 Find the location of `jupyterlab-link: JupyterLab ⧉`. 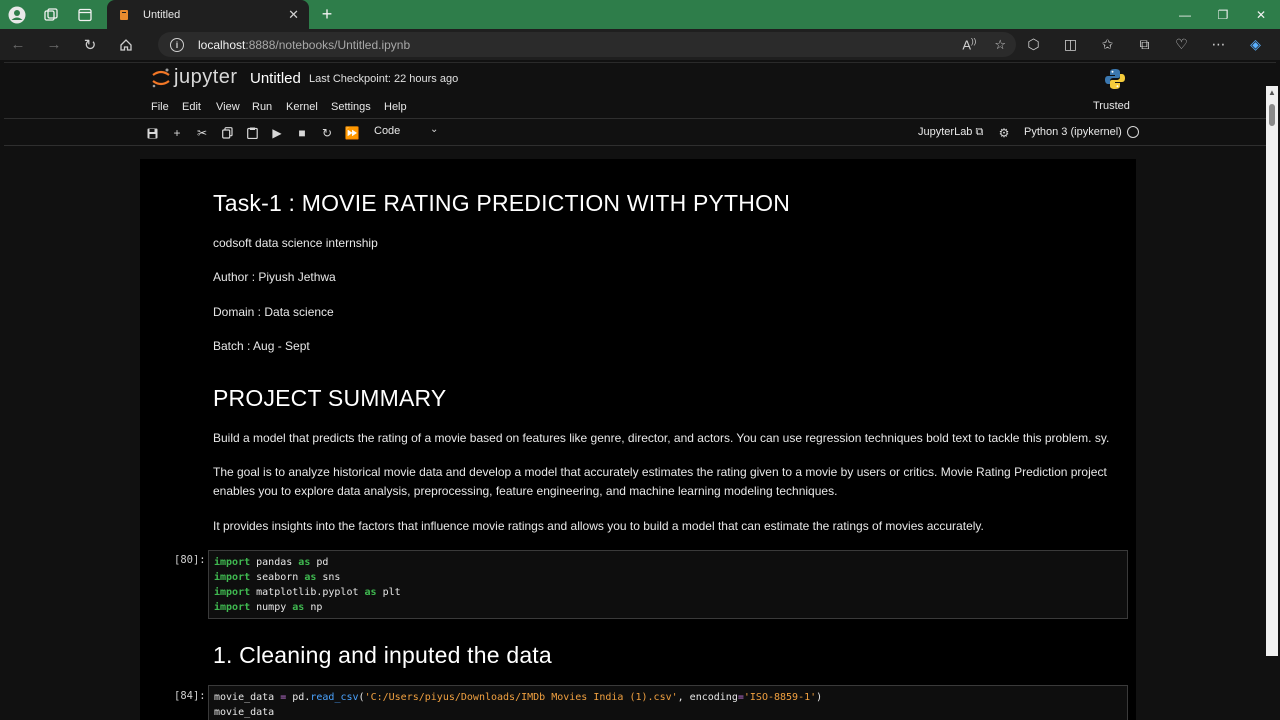

jupyterlab-link: JupyterLab ⧉ is located at coordinates (950, 132).